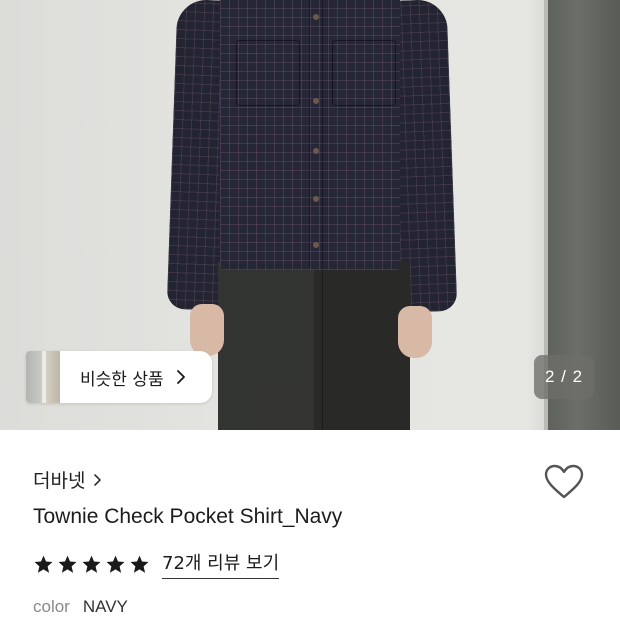  What do you see at coordinates (105, 606) in the screenshot?
I see `color-value: NAVY` at bounding box center [105, 606].